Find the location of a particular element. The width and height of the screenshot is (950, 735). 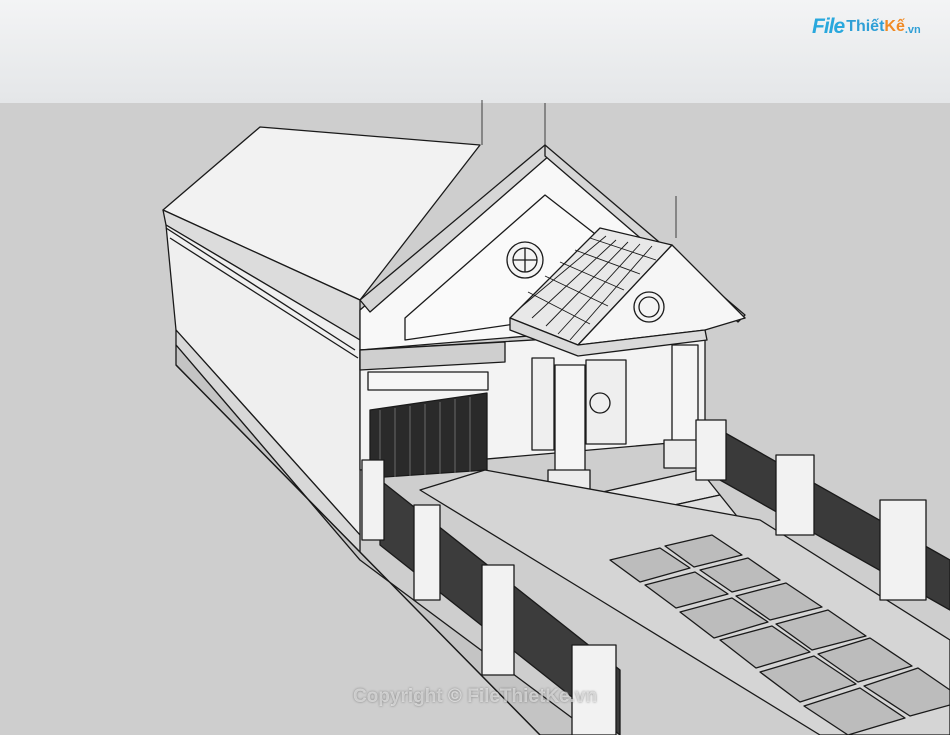

copyright-watermark: Copyright © FileThietKe.vn is located at coordinates (475, 696).